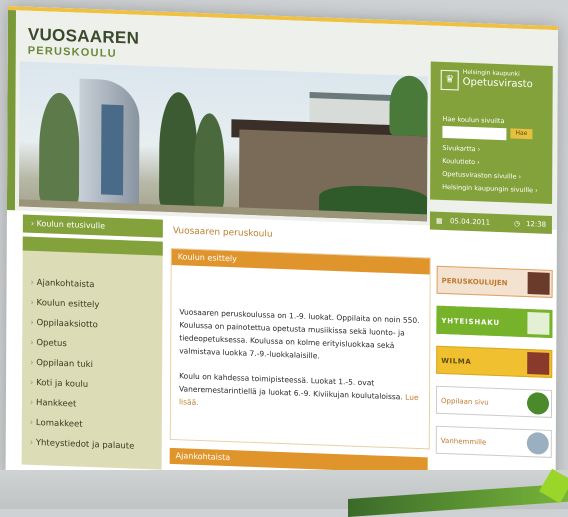  What do you see at coordinates (458, 499) in the screenshot?
I see `green-ribbon` at bounding box center [458, 499].